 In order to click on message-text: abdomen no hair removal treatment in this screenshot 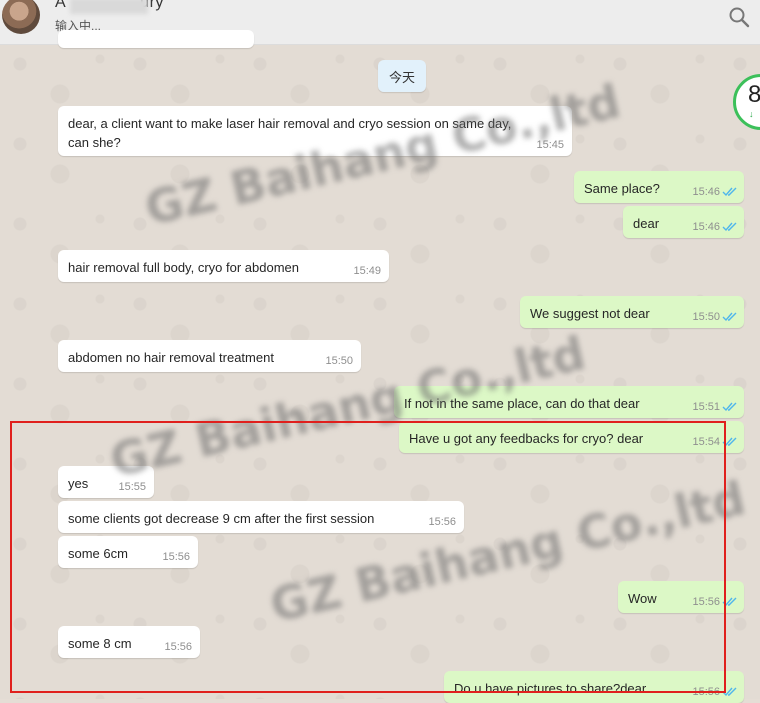, I will do `click(171, 357)`.